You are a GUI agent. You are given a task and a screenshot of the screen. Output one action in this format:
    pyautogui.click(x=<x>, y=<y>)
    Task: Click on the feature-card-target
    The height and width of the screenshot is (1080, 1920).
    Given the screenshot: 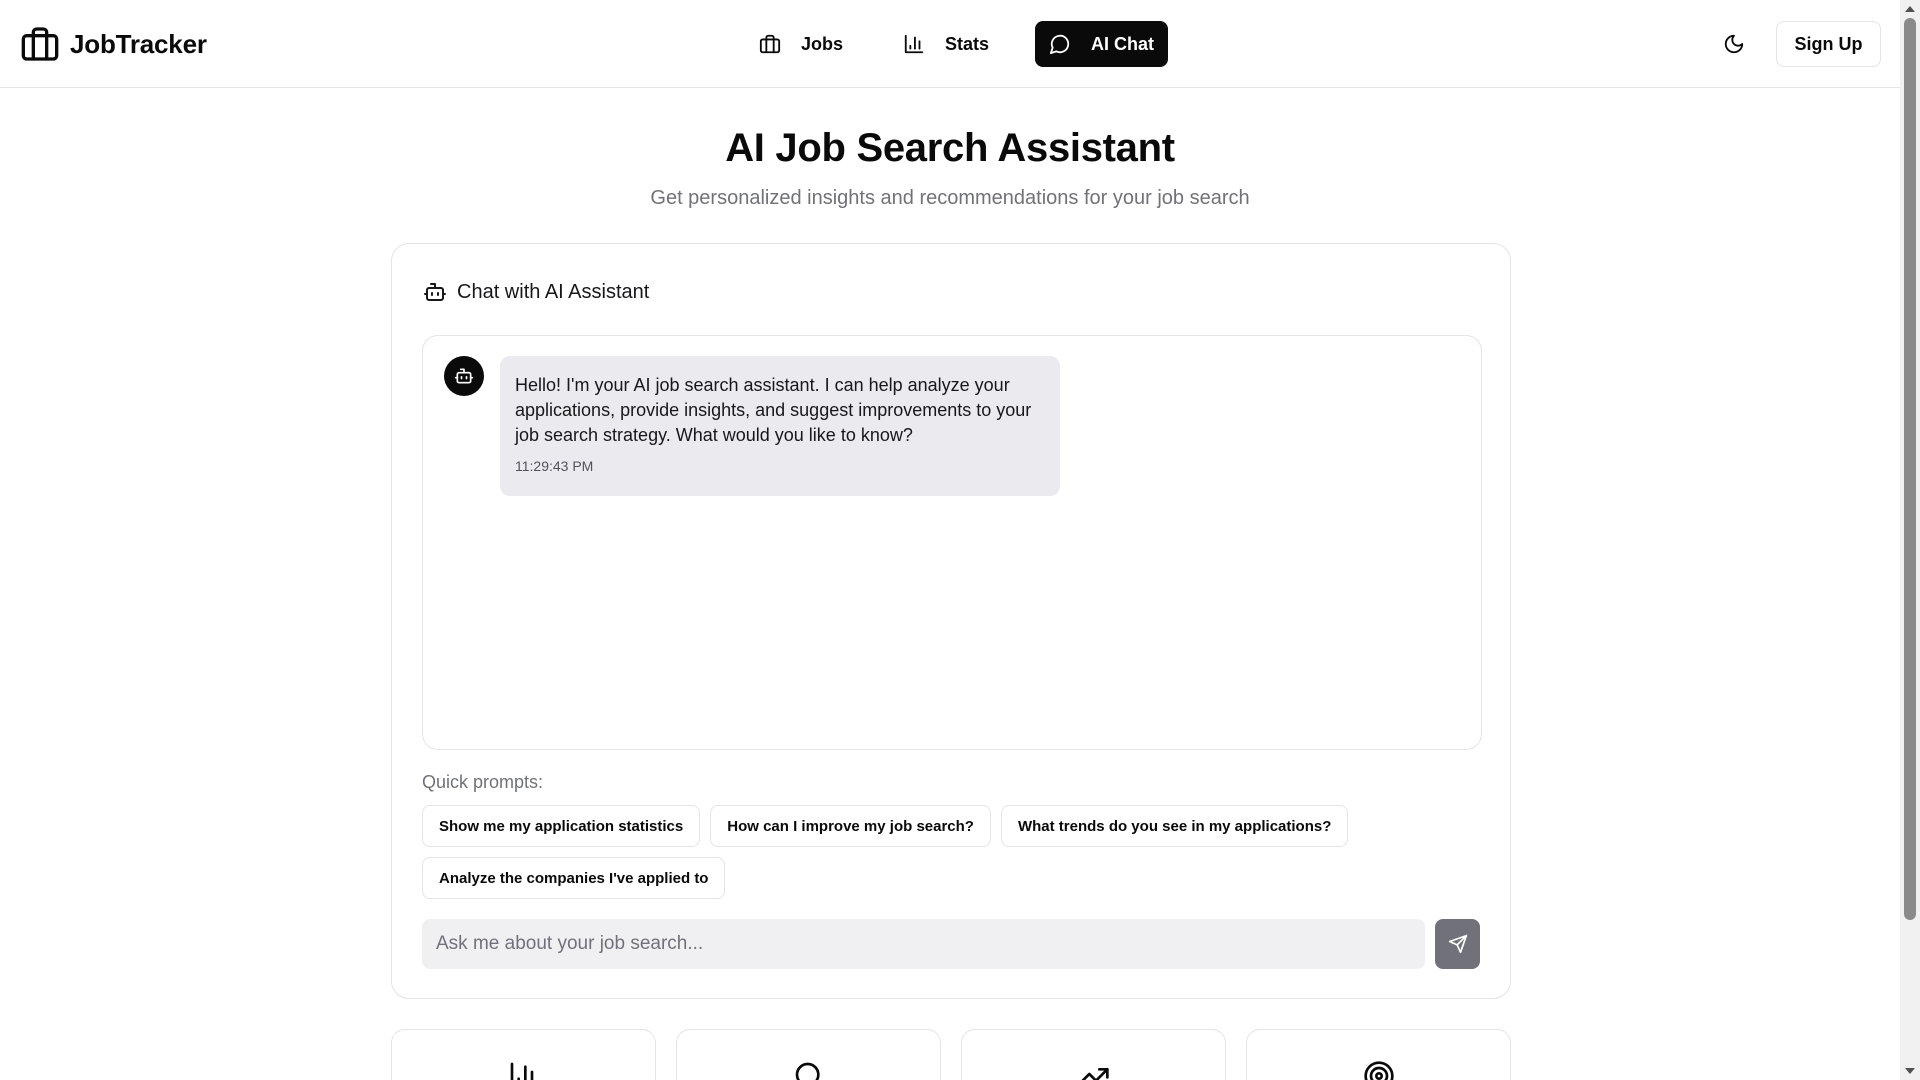 What is the action you would take?
    pyautogui.click(x=1378, y=1054)
    